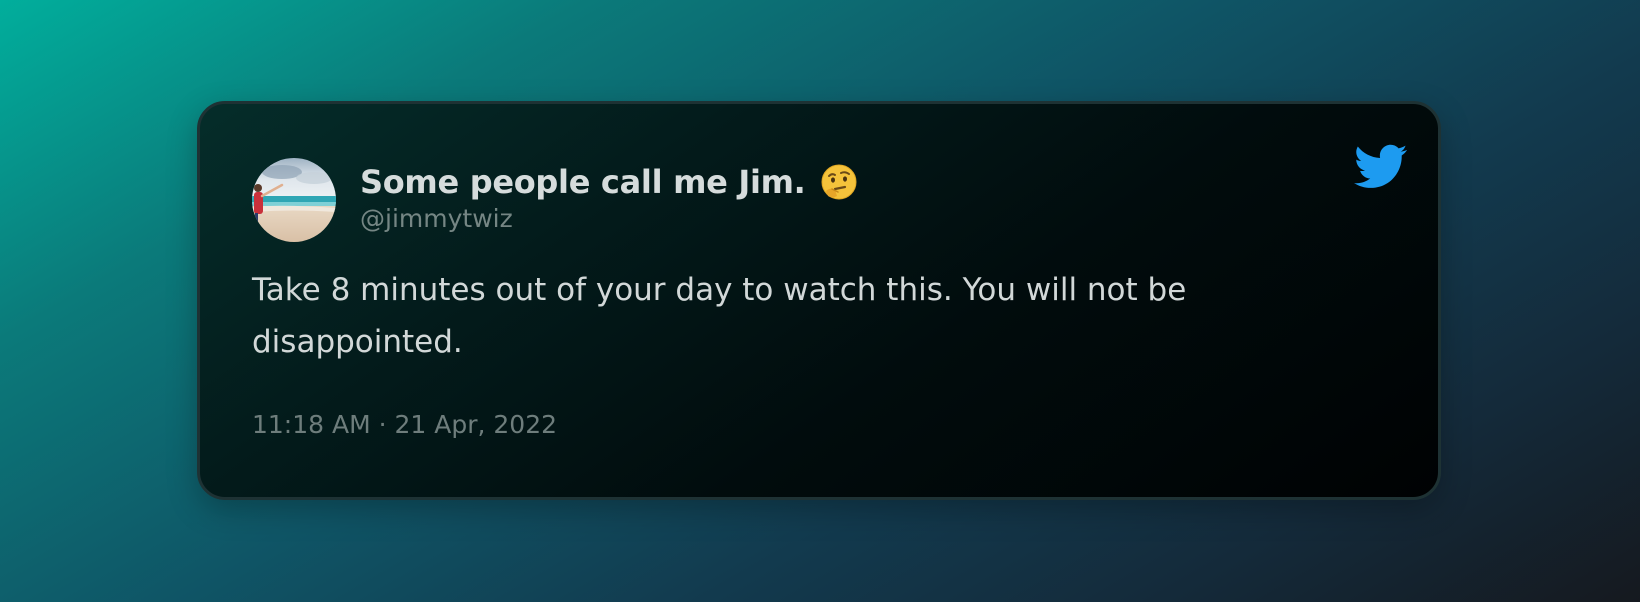 Image resolution: width=1640 pixels, height=602 pixels. I want to click on avatar, so click(294, 200).